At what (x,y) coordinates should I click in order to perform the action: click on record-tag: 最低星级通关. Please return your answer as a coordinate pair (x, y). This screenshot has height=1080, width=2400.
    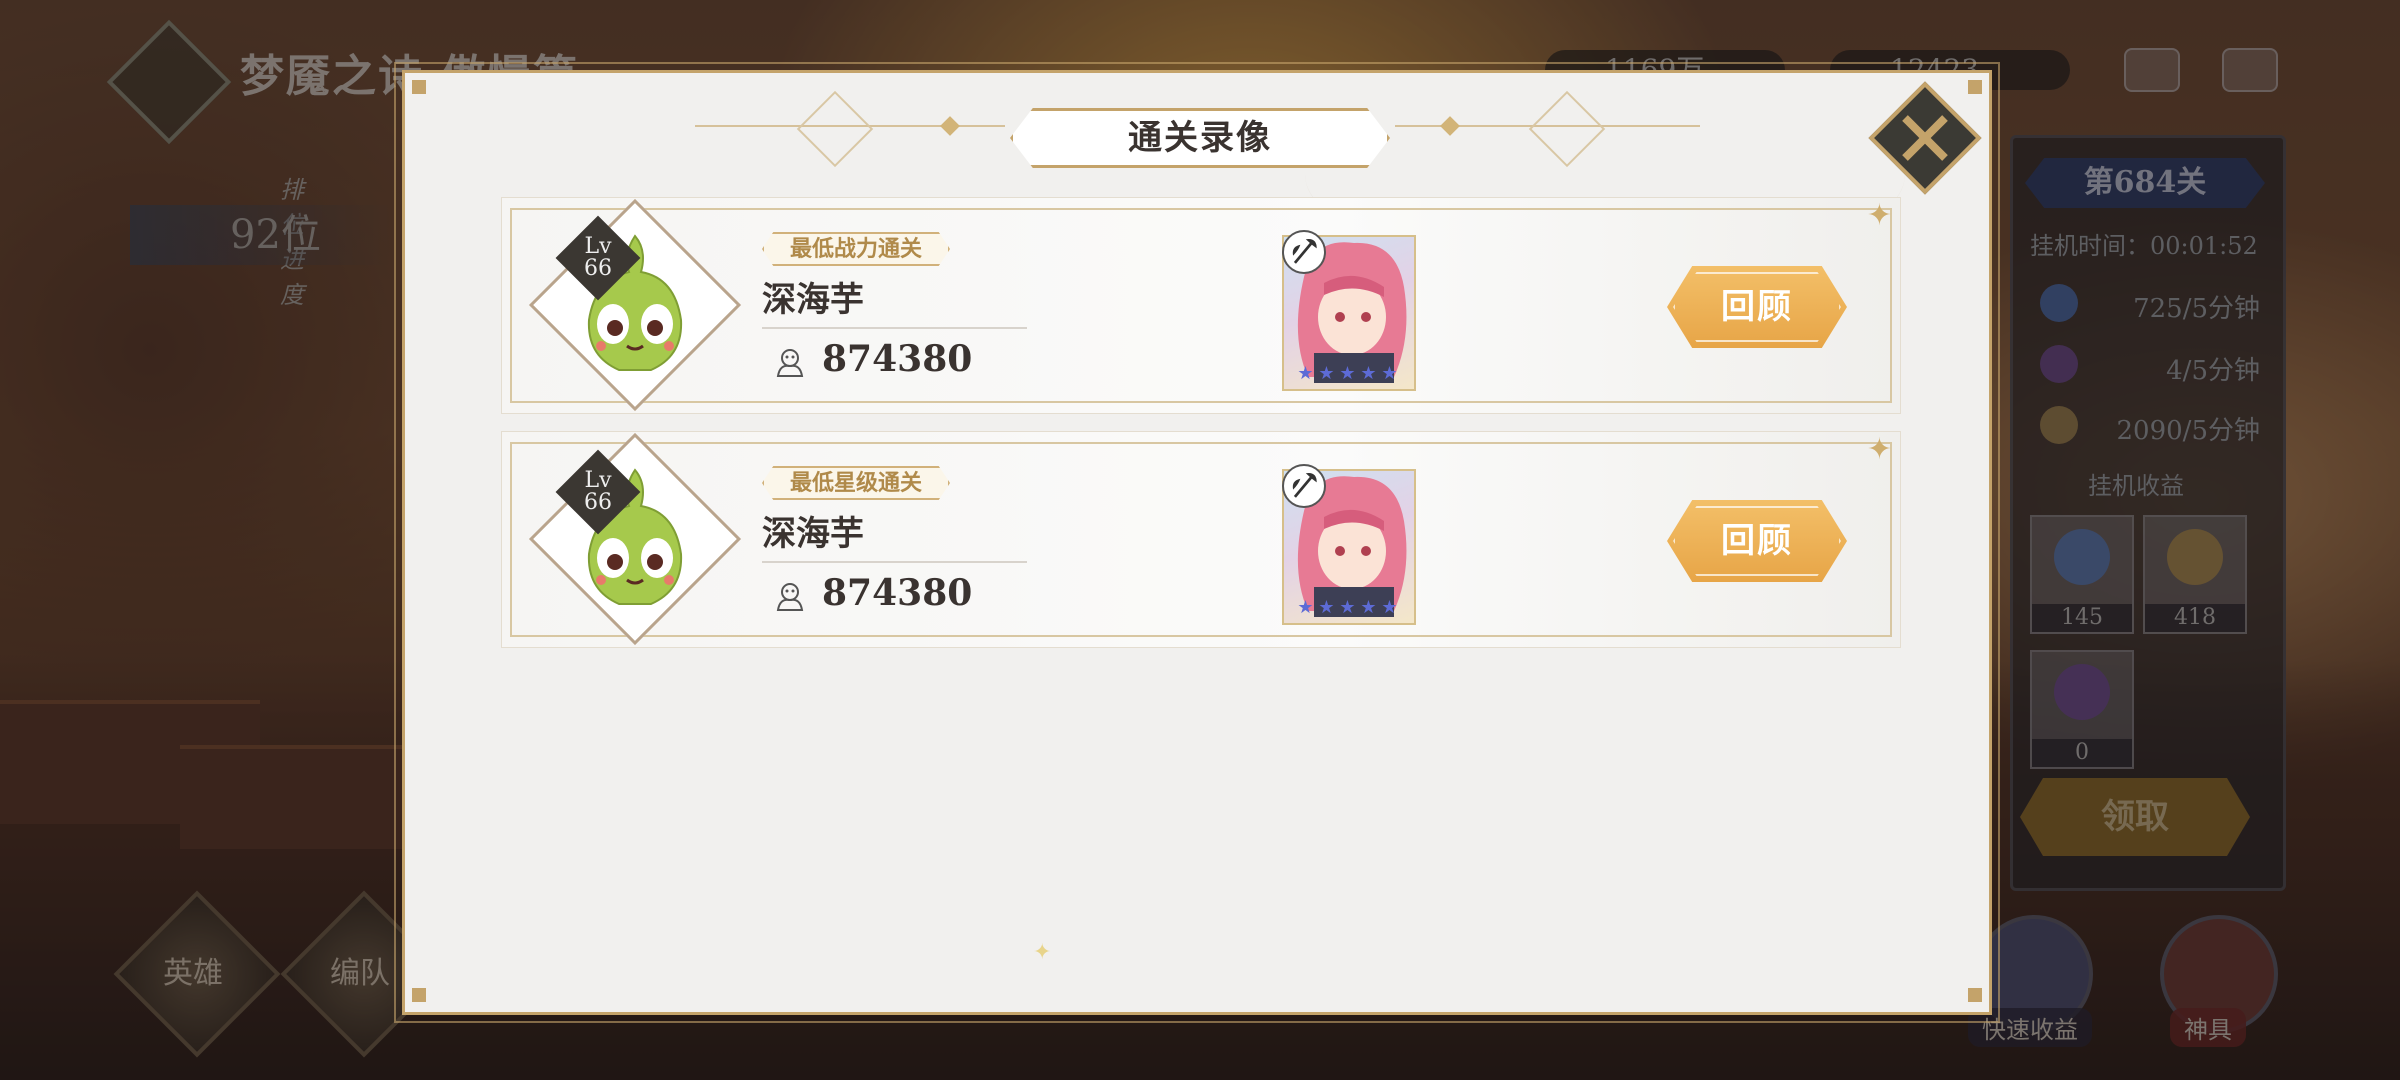
    Looking at the image, I should click on (856, 483).